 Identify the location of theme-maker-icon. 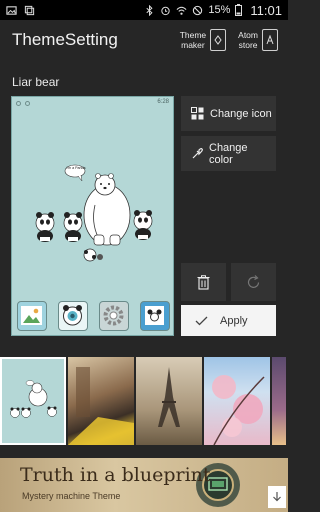
(218, 40).